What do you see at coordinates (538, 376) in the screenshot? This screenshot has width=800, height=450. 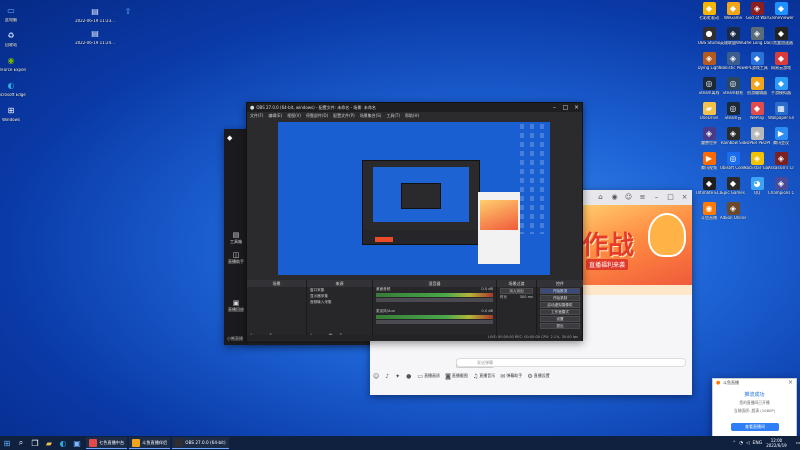 I see `toolbar-button: ⚙ 直播设置` at bounding box center [538, 376].